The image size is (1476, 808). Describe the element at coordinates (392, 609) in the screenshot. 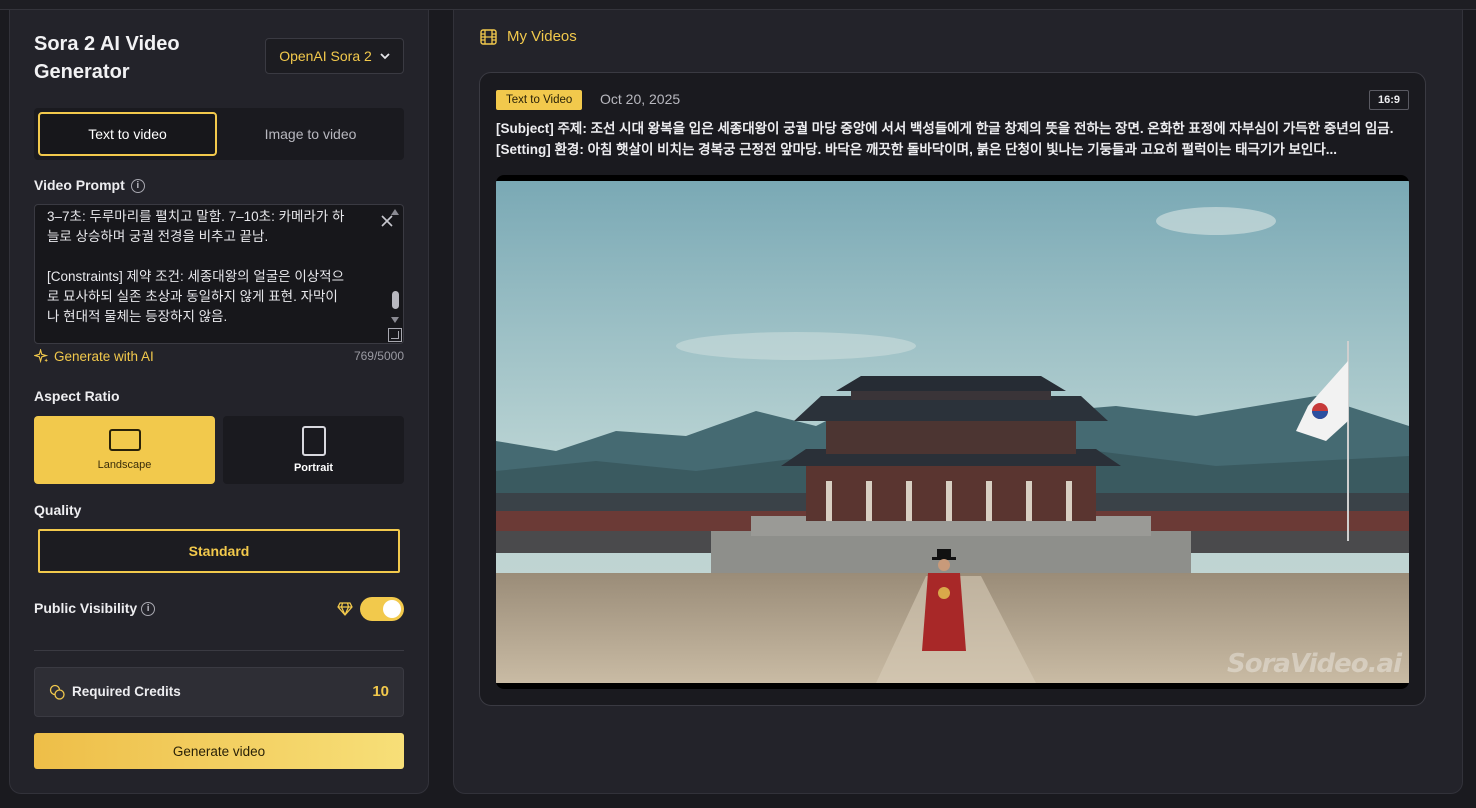

I see `toggle-knob` at that location.